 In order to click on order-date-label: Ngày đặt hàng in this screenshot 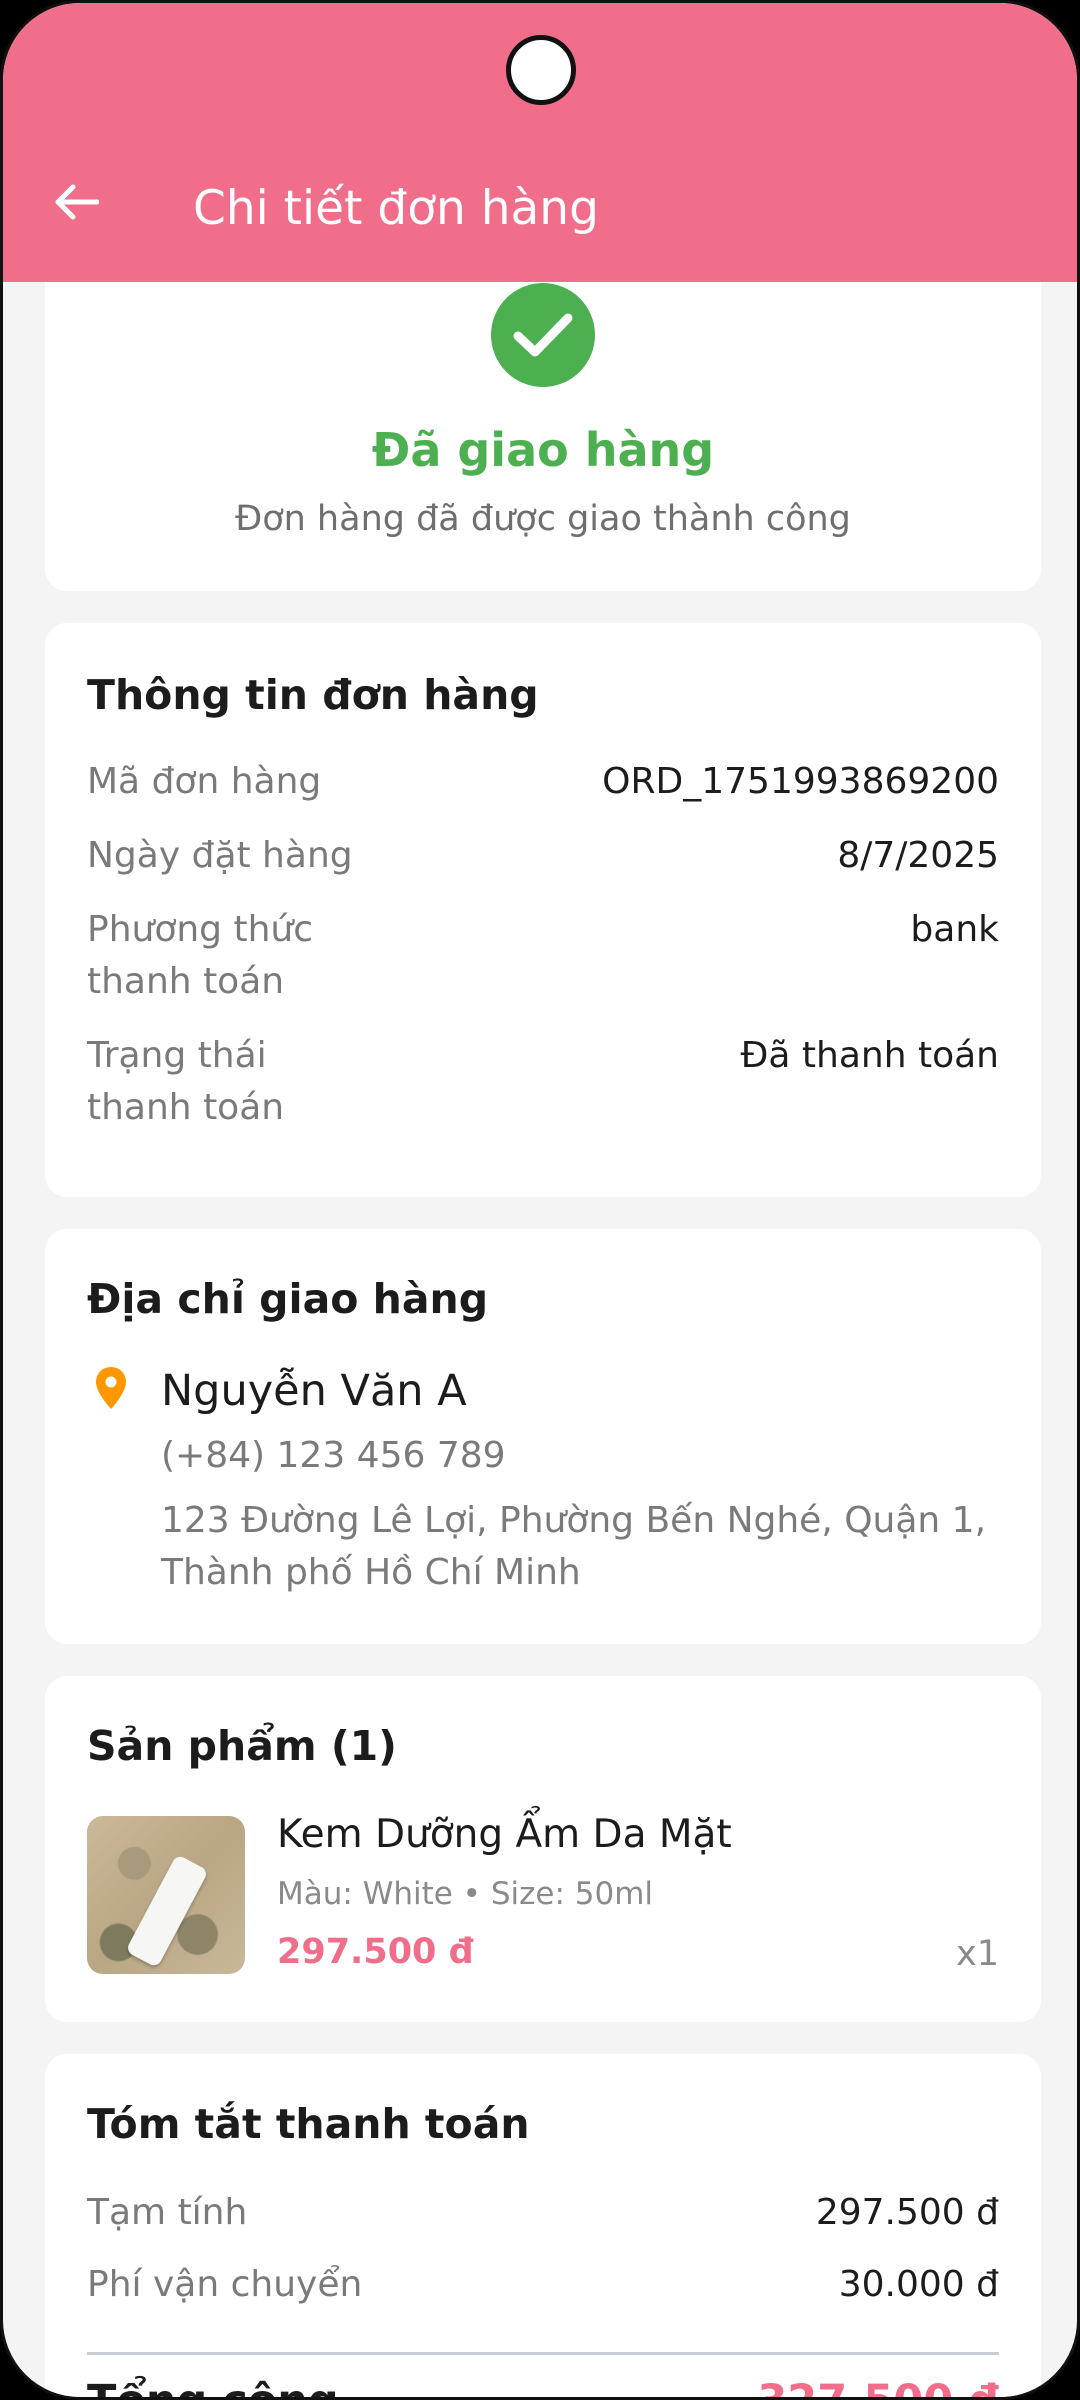, I will do `click(220, 855)`.